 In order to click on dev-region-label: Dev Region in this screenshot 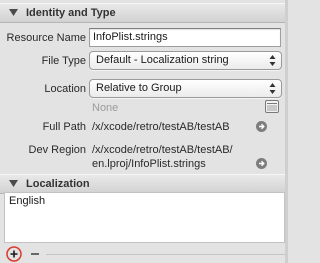, I will do `click(57, 150)`.